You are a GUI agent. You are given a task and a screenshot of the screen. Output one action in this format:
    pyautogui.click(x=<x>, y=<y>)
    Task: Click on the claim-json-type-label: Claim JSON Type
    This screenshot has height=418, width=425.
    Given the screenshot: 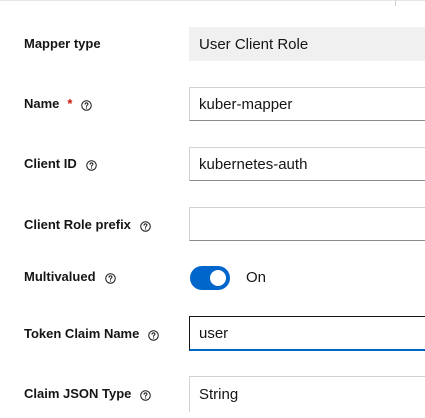 What is the action you would take?
    pyautogui.click(x=88, y=394)
    